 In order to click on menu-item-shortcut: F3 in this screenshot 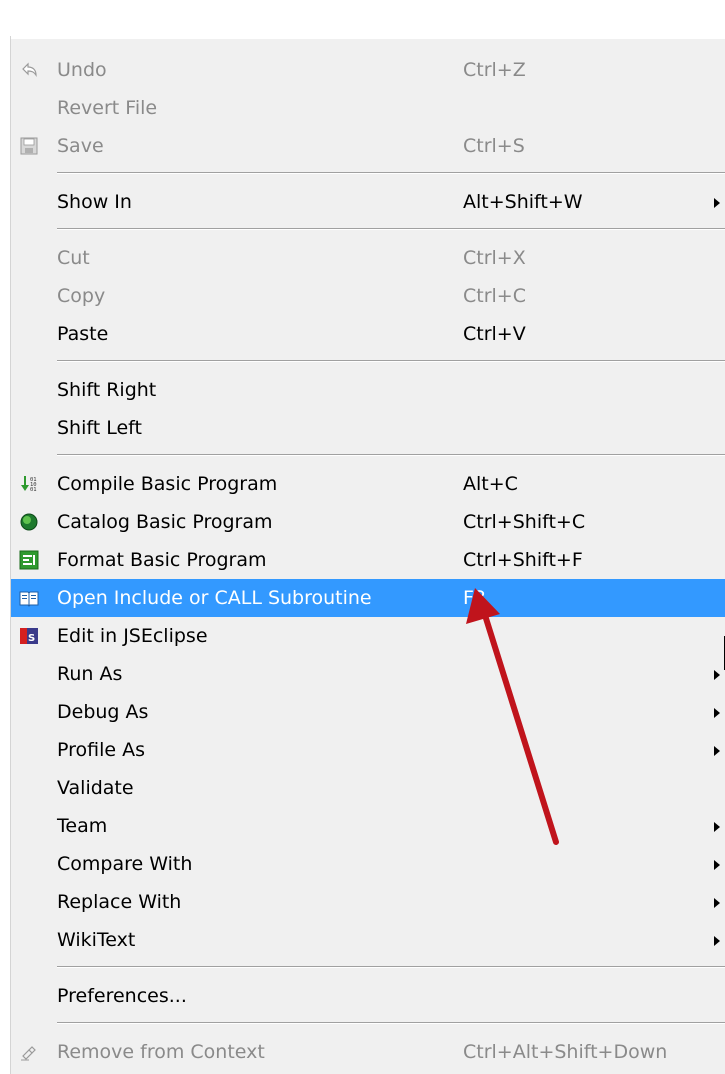, I will do `click(475, 598)`.